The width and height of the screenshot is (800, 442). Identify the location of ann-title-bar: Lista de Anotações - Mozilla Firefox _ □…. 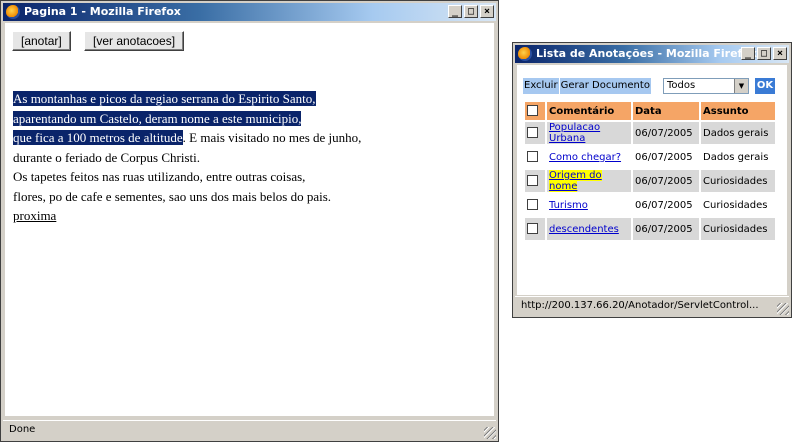
(652, 54).